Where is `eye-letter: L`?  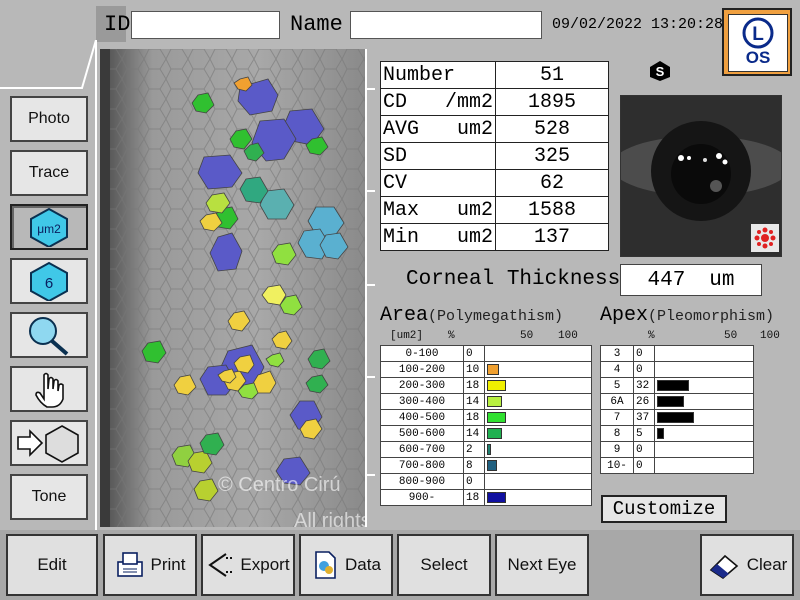 eye-letter: L is located at coordinates (758, 34).